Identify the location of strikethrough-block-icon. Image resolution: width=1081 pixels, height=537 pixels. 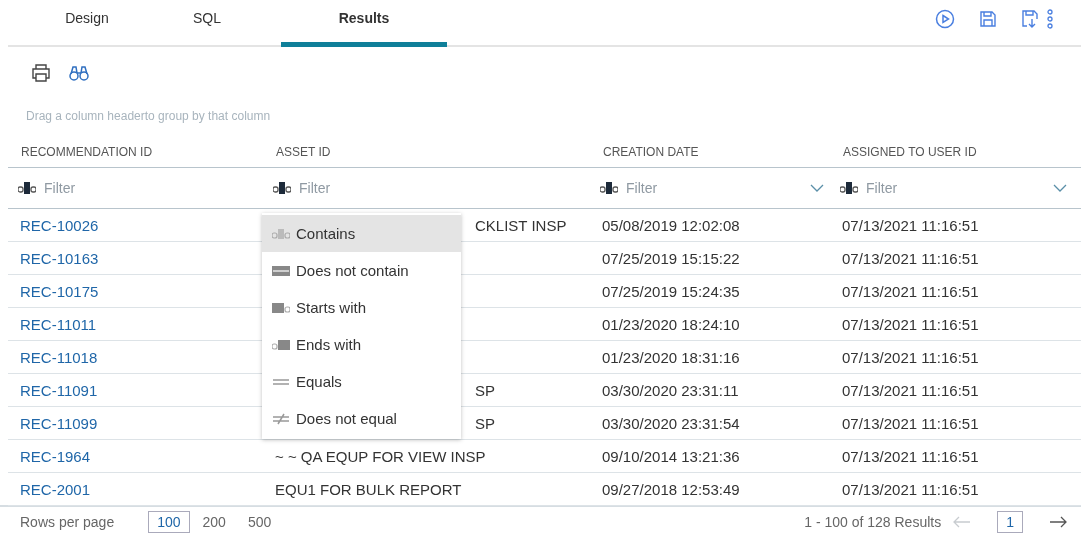
(281, 270).